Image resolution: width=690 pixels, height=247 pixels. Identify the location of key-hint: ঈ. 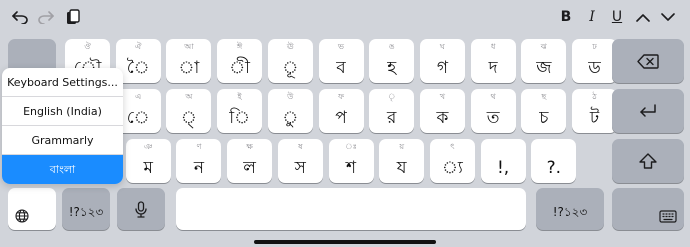
(239, 46).